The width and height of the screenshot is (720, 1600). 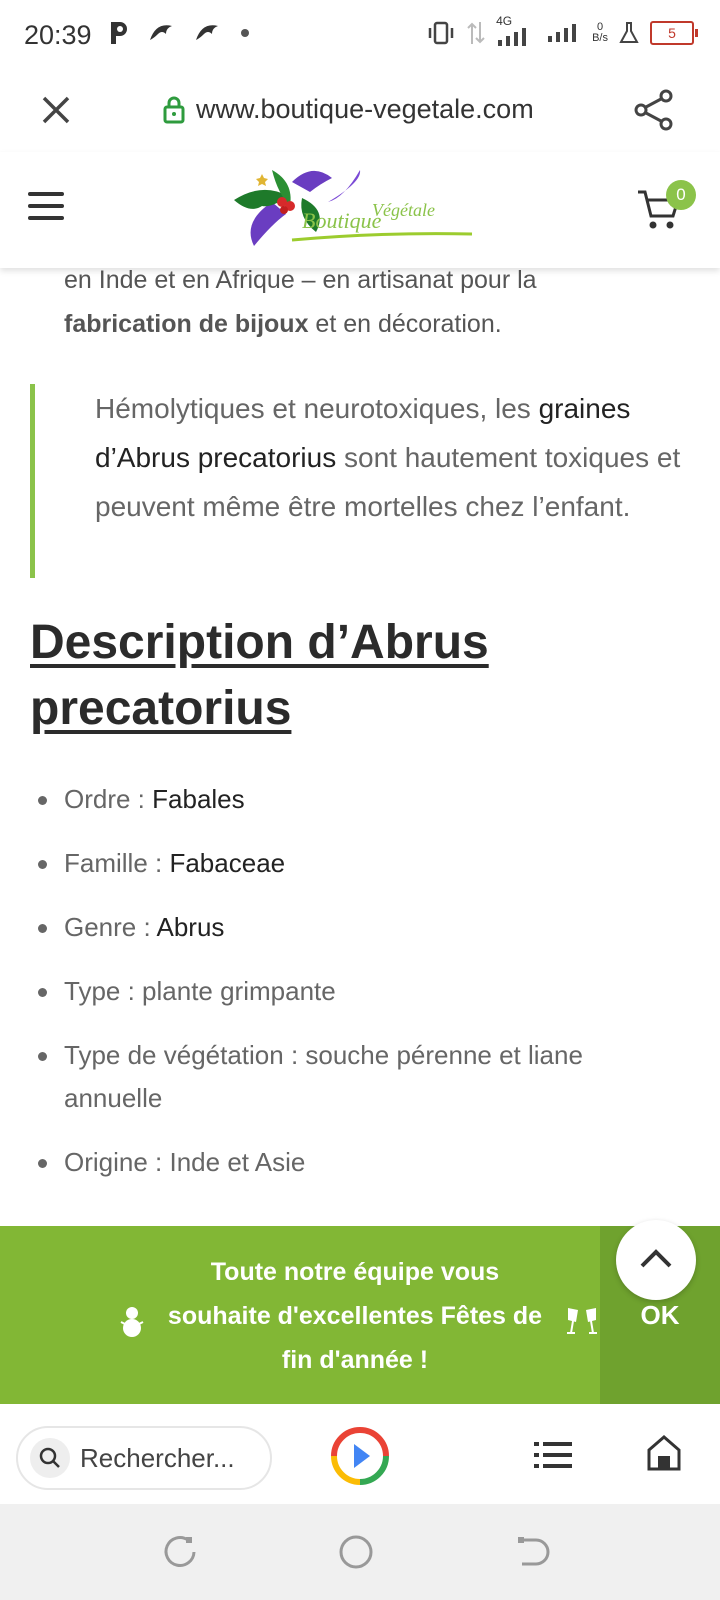 What do you see at coordinates (356, 863) in the screenshot?
I see `list-item: Famille : Fabaceae` at bounding box center [356, 863].